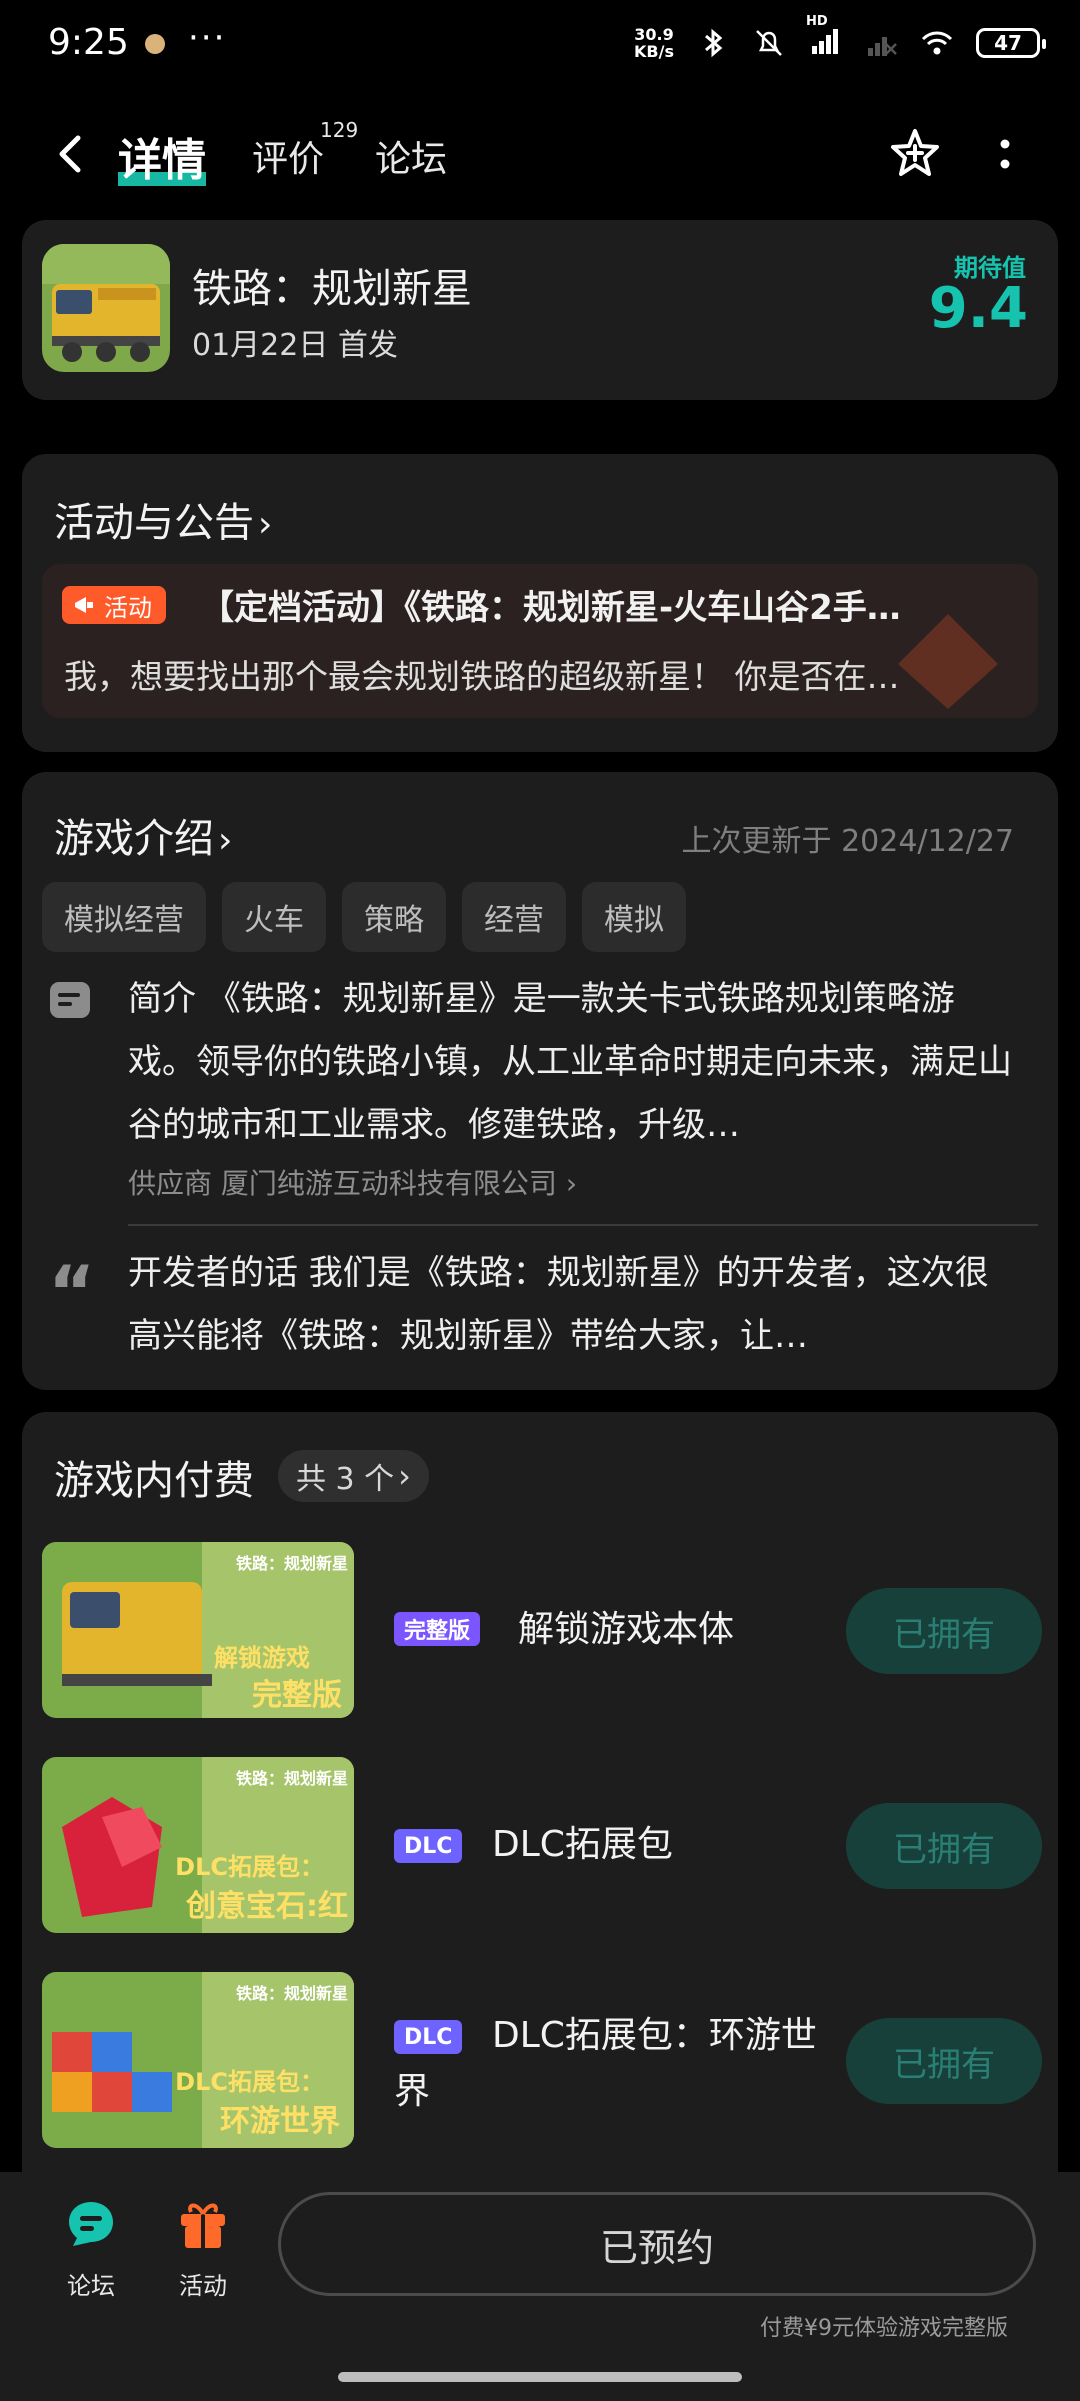 This screenshot has width=1080, height=2401. What do you see at coordinates (198, 2060) in the screenshot?
I see `purchase-thumbnail: 铁路：规划新星 DLC拓展包： 环游世界` at bounding box center [198, 2060].